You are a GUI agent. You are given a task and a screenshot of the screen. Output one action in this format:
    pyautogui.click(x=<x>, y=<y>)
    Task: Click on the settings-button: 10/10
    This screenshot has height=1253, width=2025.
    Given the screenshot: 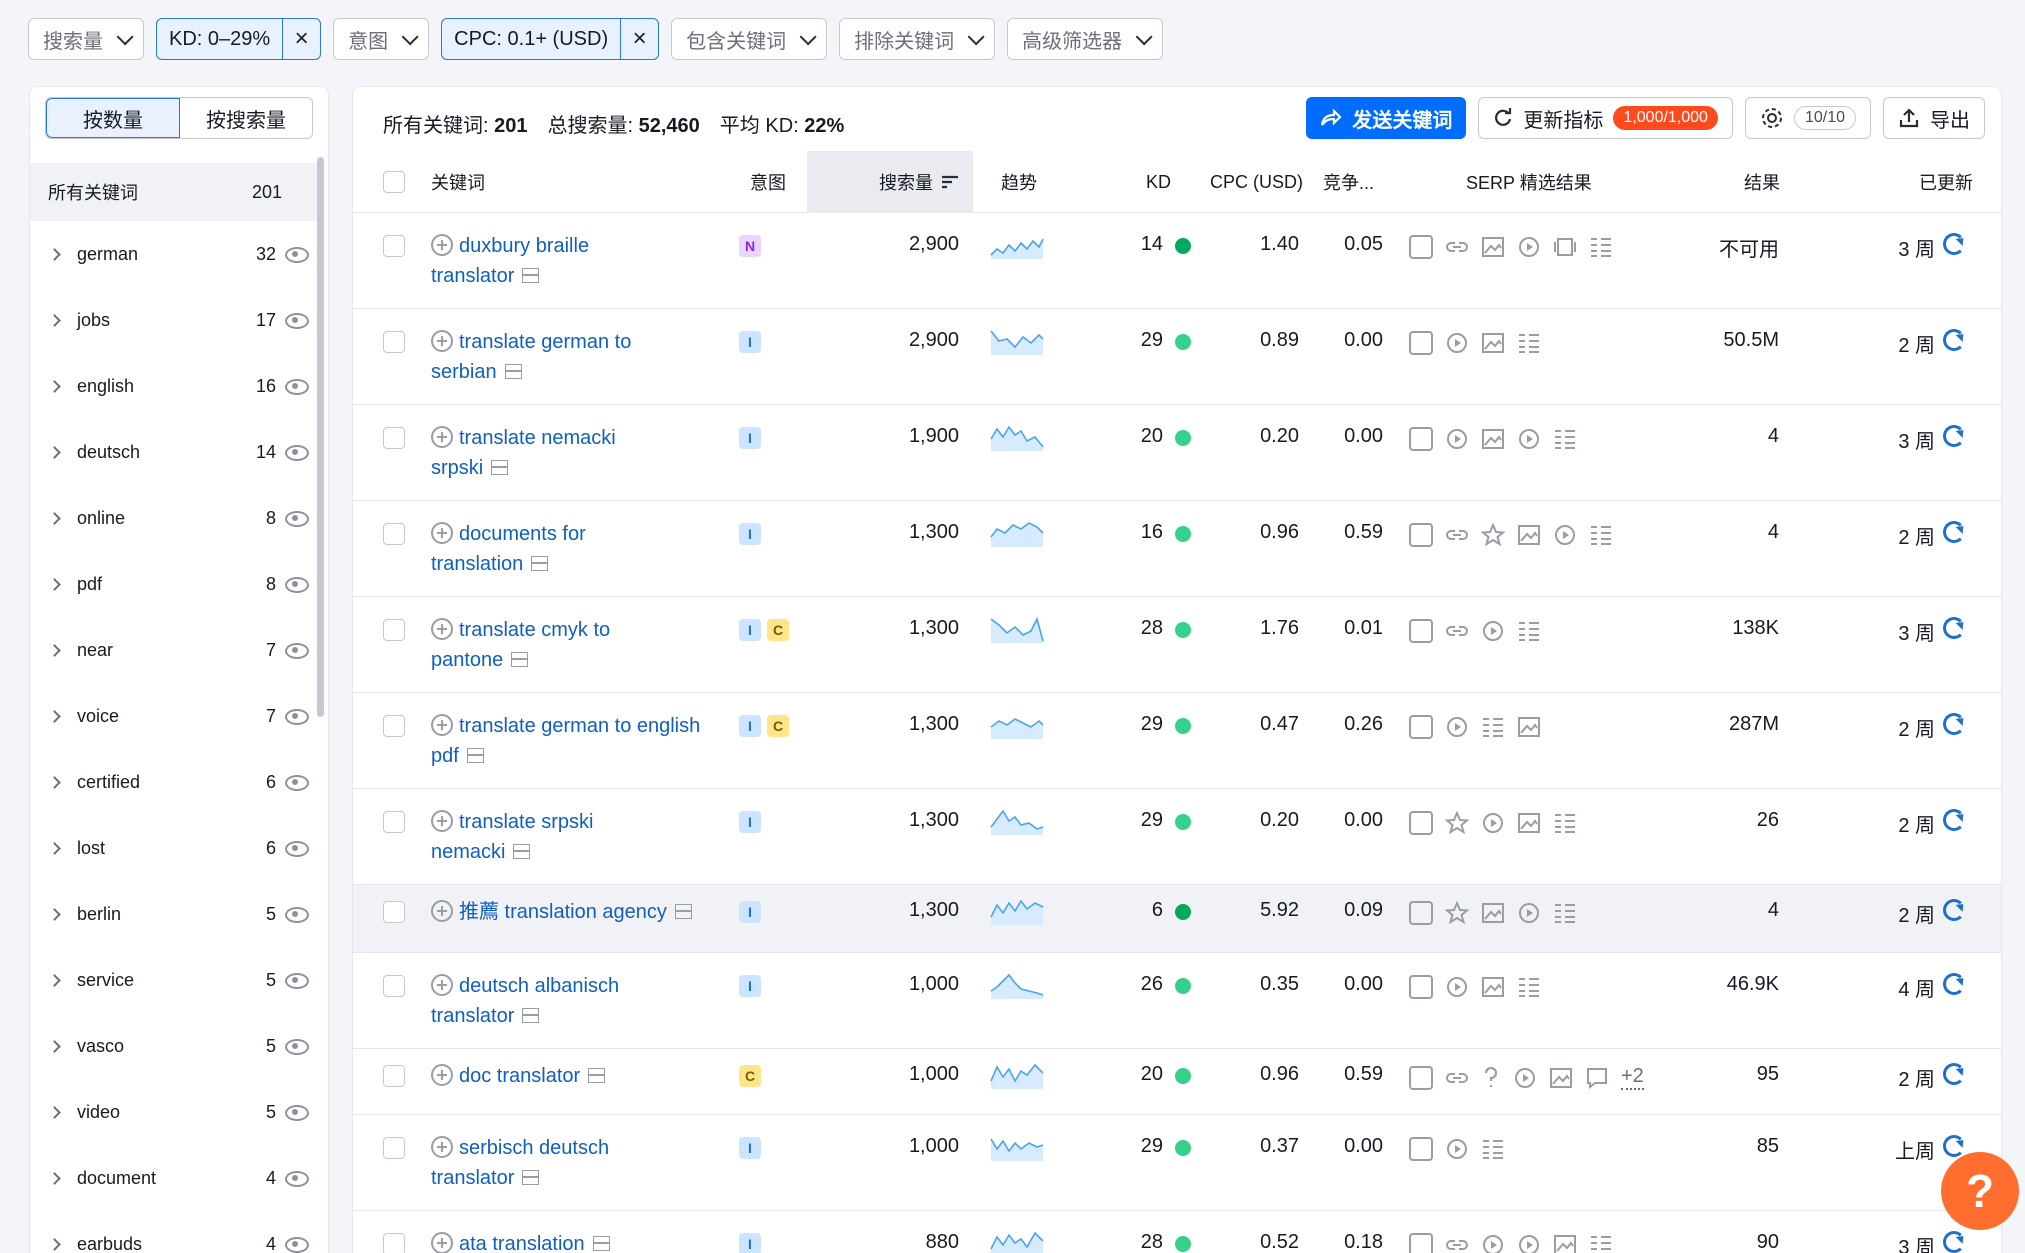 What is the action you would take?
    pyautogui.click(x=1807, y=118)
    